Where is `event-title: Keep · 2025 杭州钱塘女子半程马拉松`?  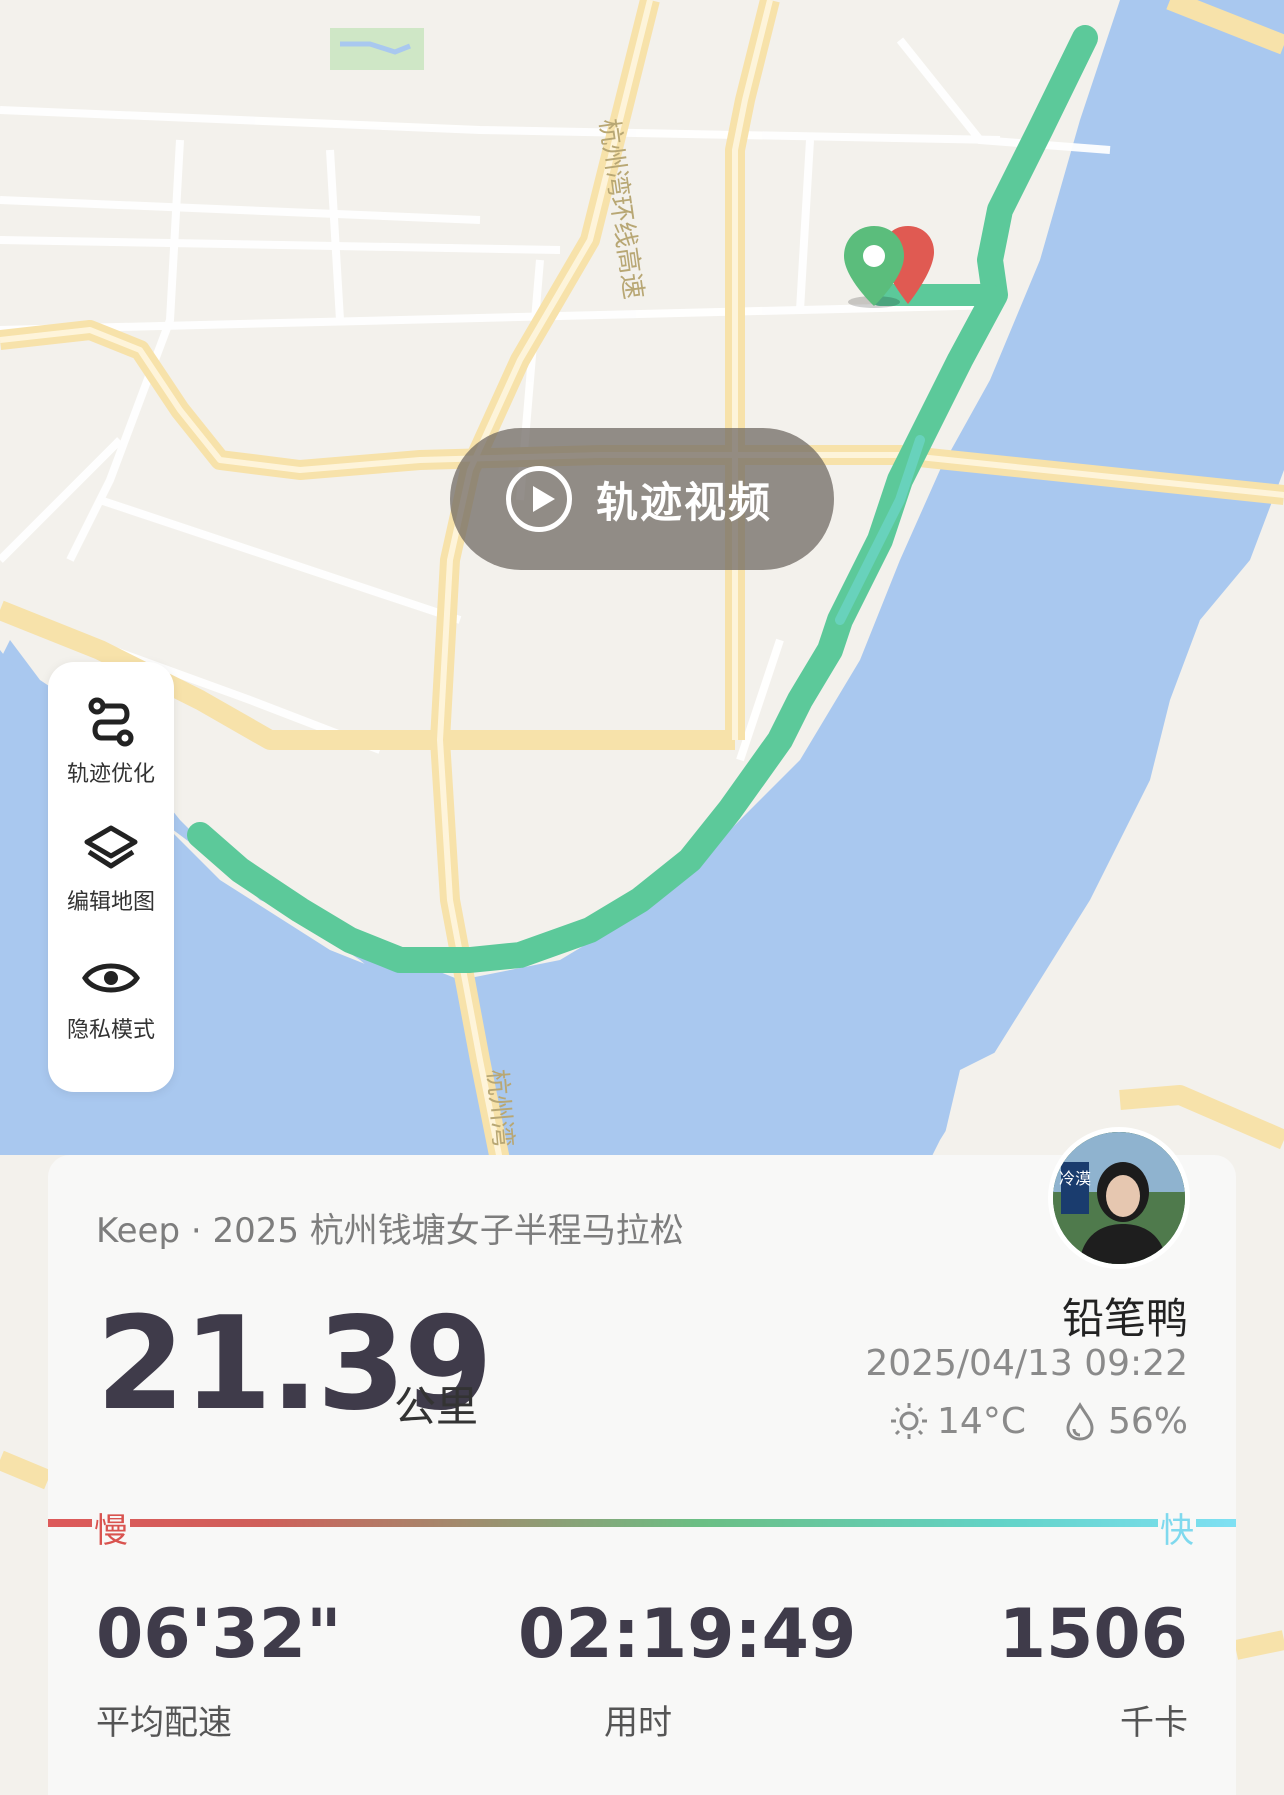
event-title: Keep · 2025 杭州钱塘女子半程马拉松 is located at coordinates (390, 1231).